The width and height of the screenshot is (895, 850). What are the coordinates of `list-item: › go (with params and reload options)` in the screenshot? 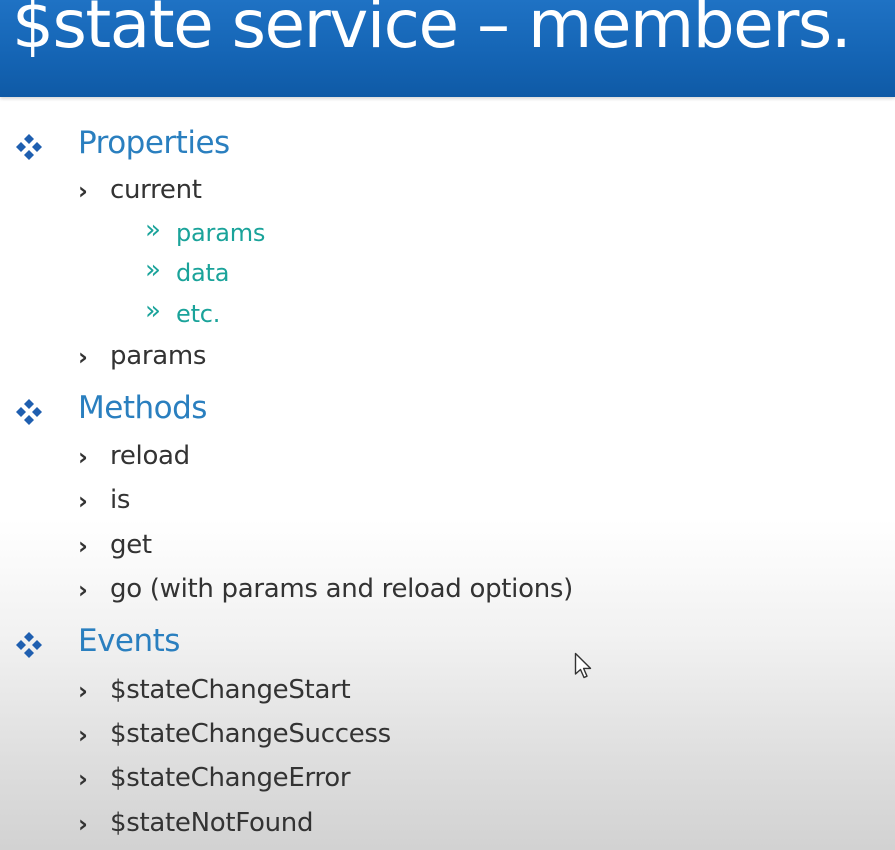 It's located at (325, 589).